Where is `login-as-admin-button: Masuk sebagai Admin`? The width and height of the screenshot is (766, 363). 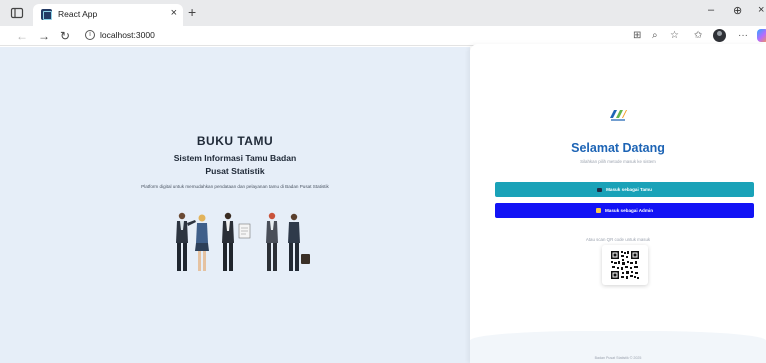
login-as-admin-button: Masuk sebagai Admin is located at coordinates (624, 210).